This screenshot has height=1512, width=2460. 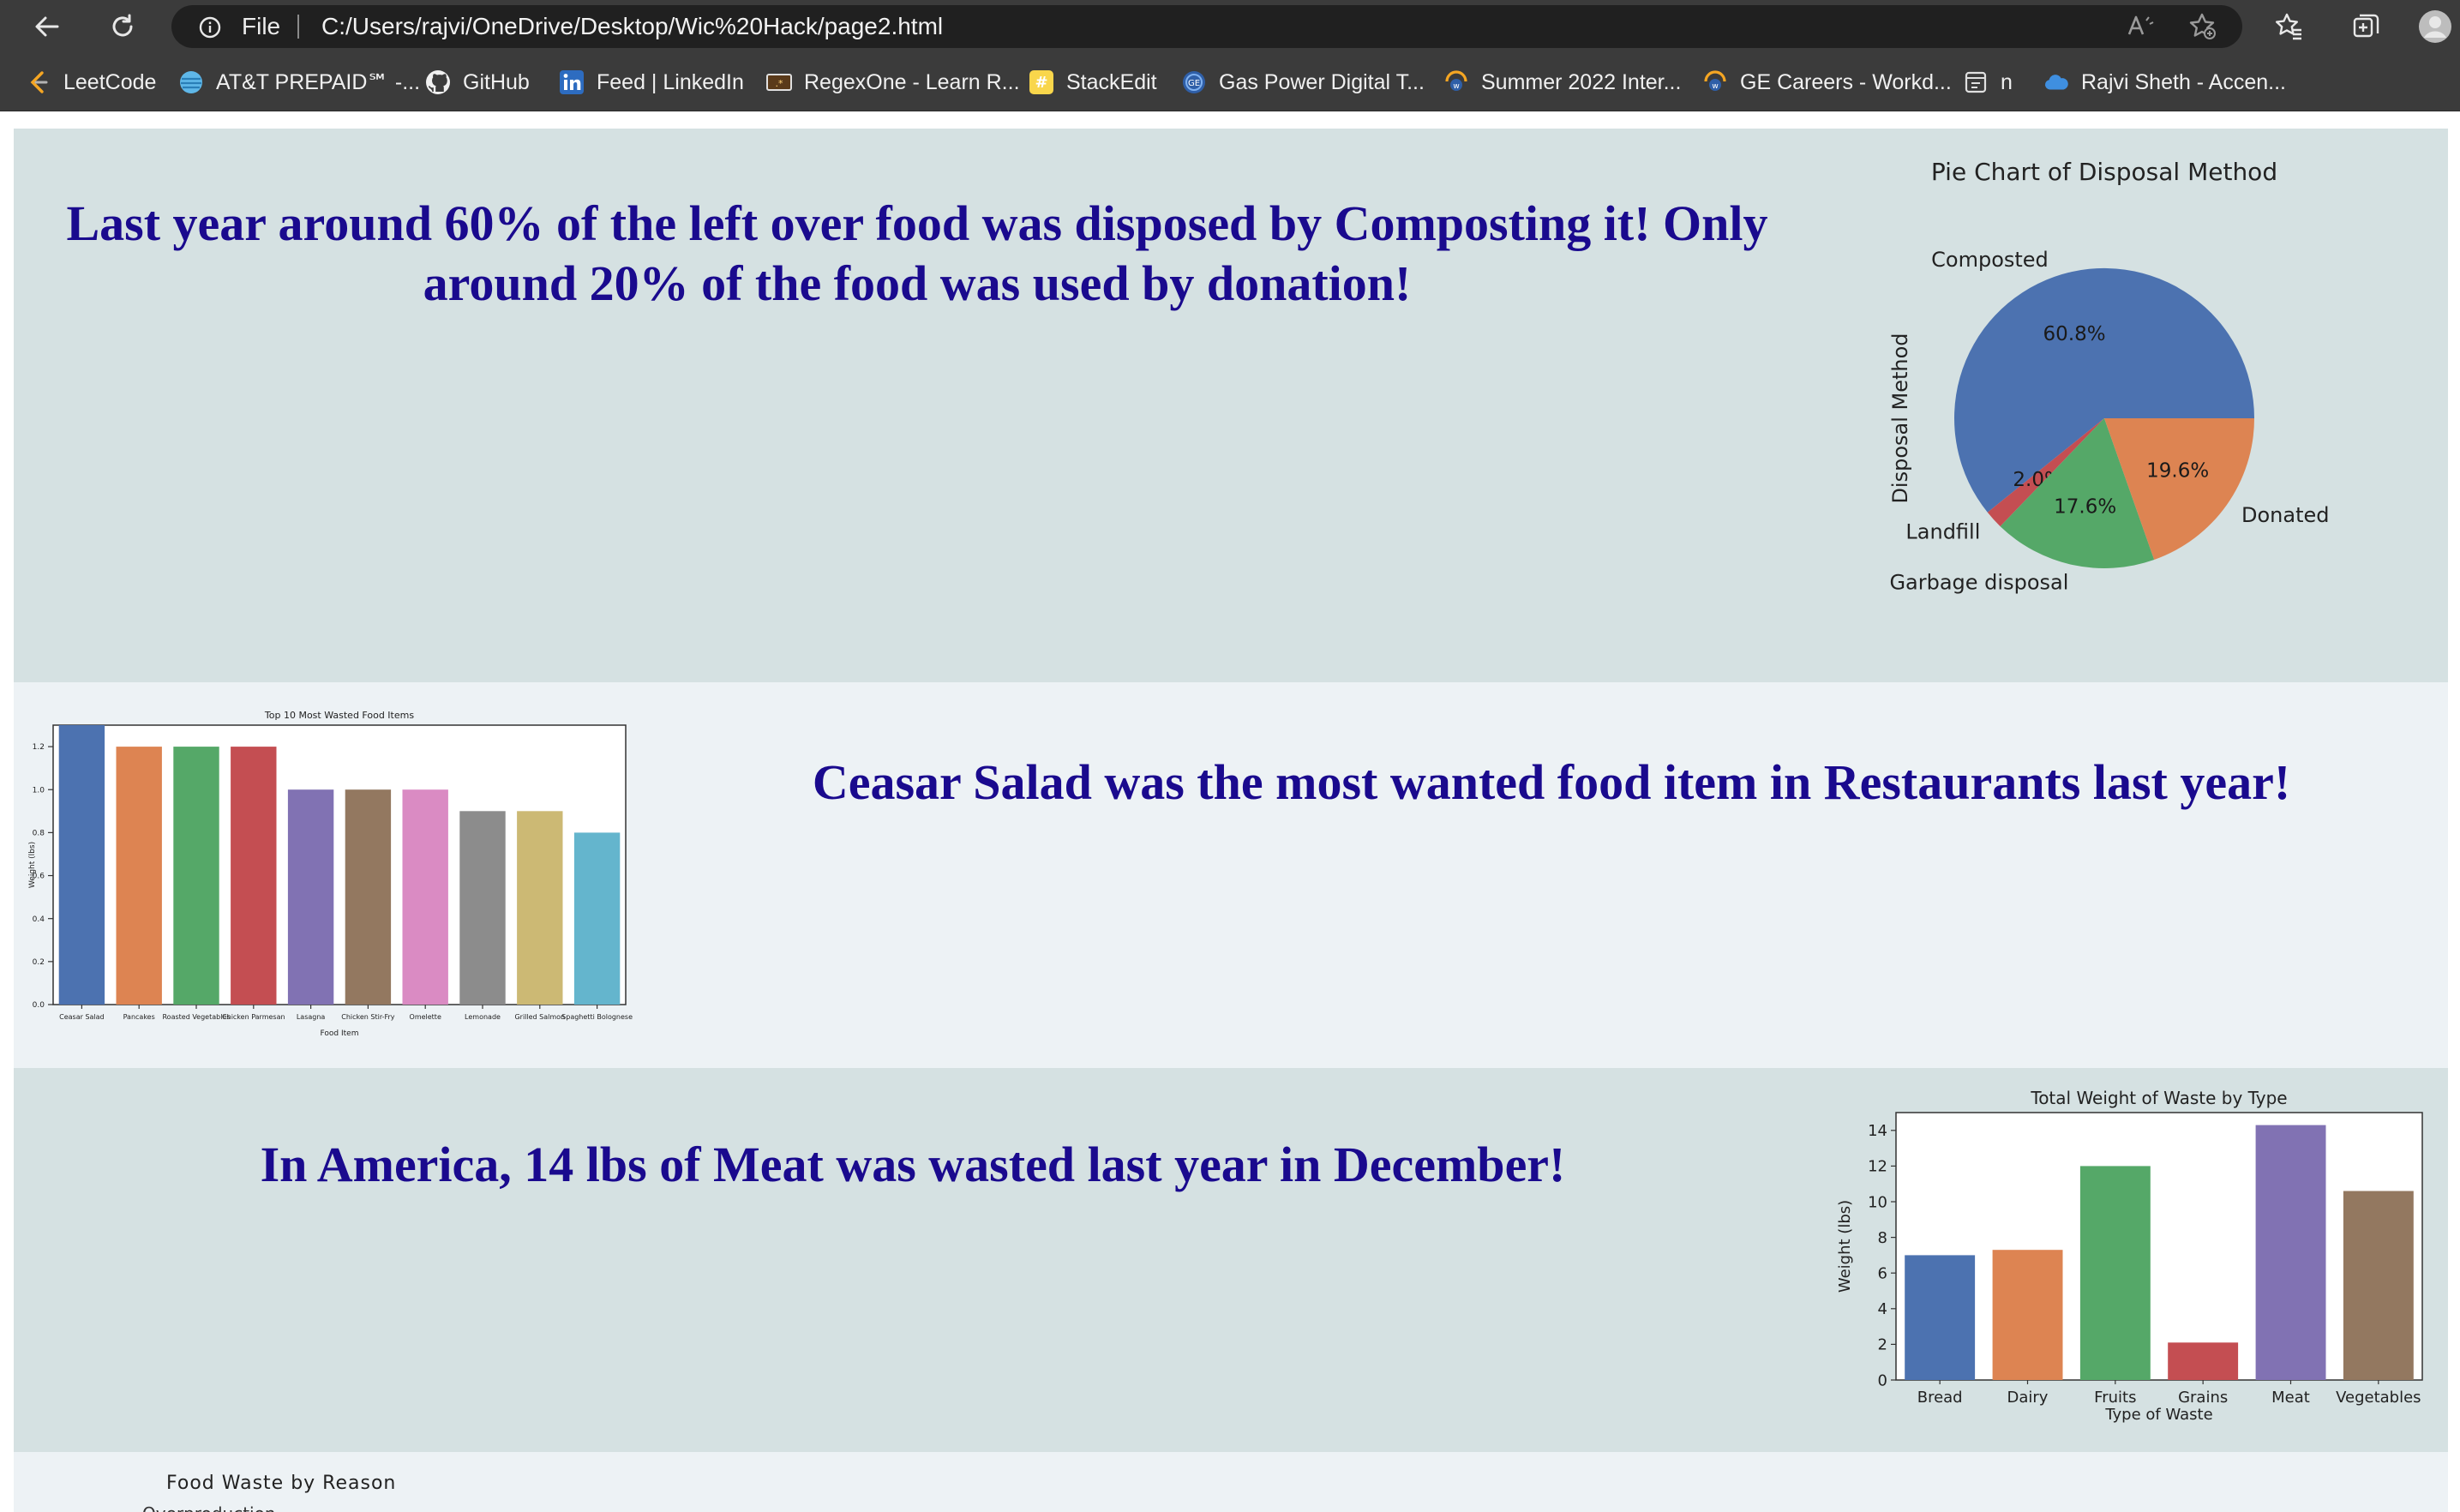 I want to click on ge-icon: GE, so click(x=1194, y=82).